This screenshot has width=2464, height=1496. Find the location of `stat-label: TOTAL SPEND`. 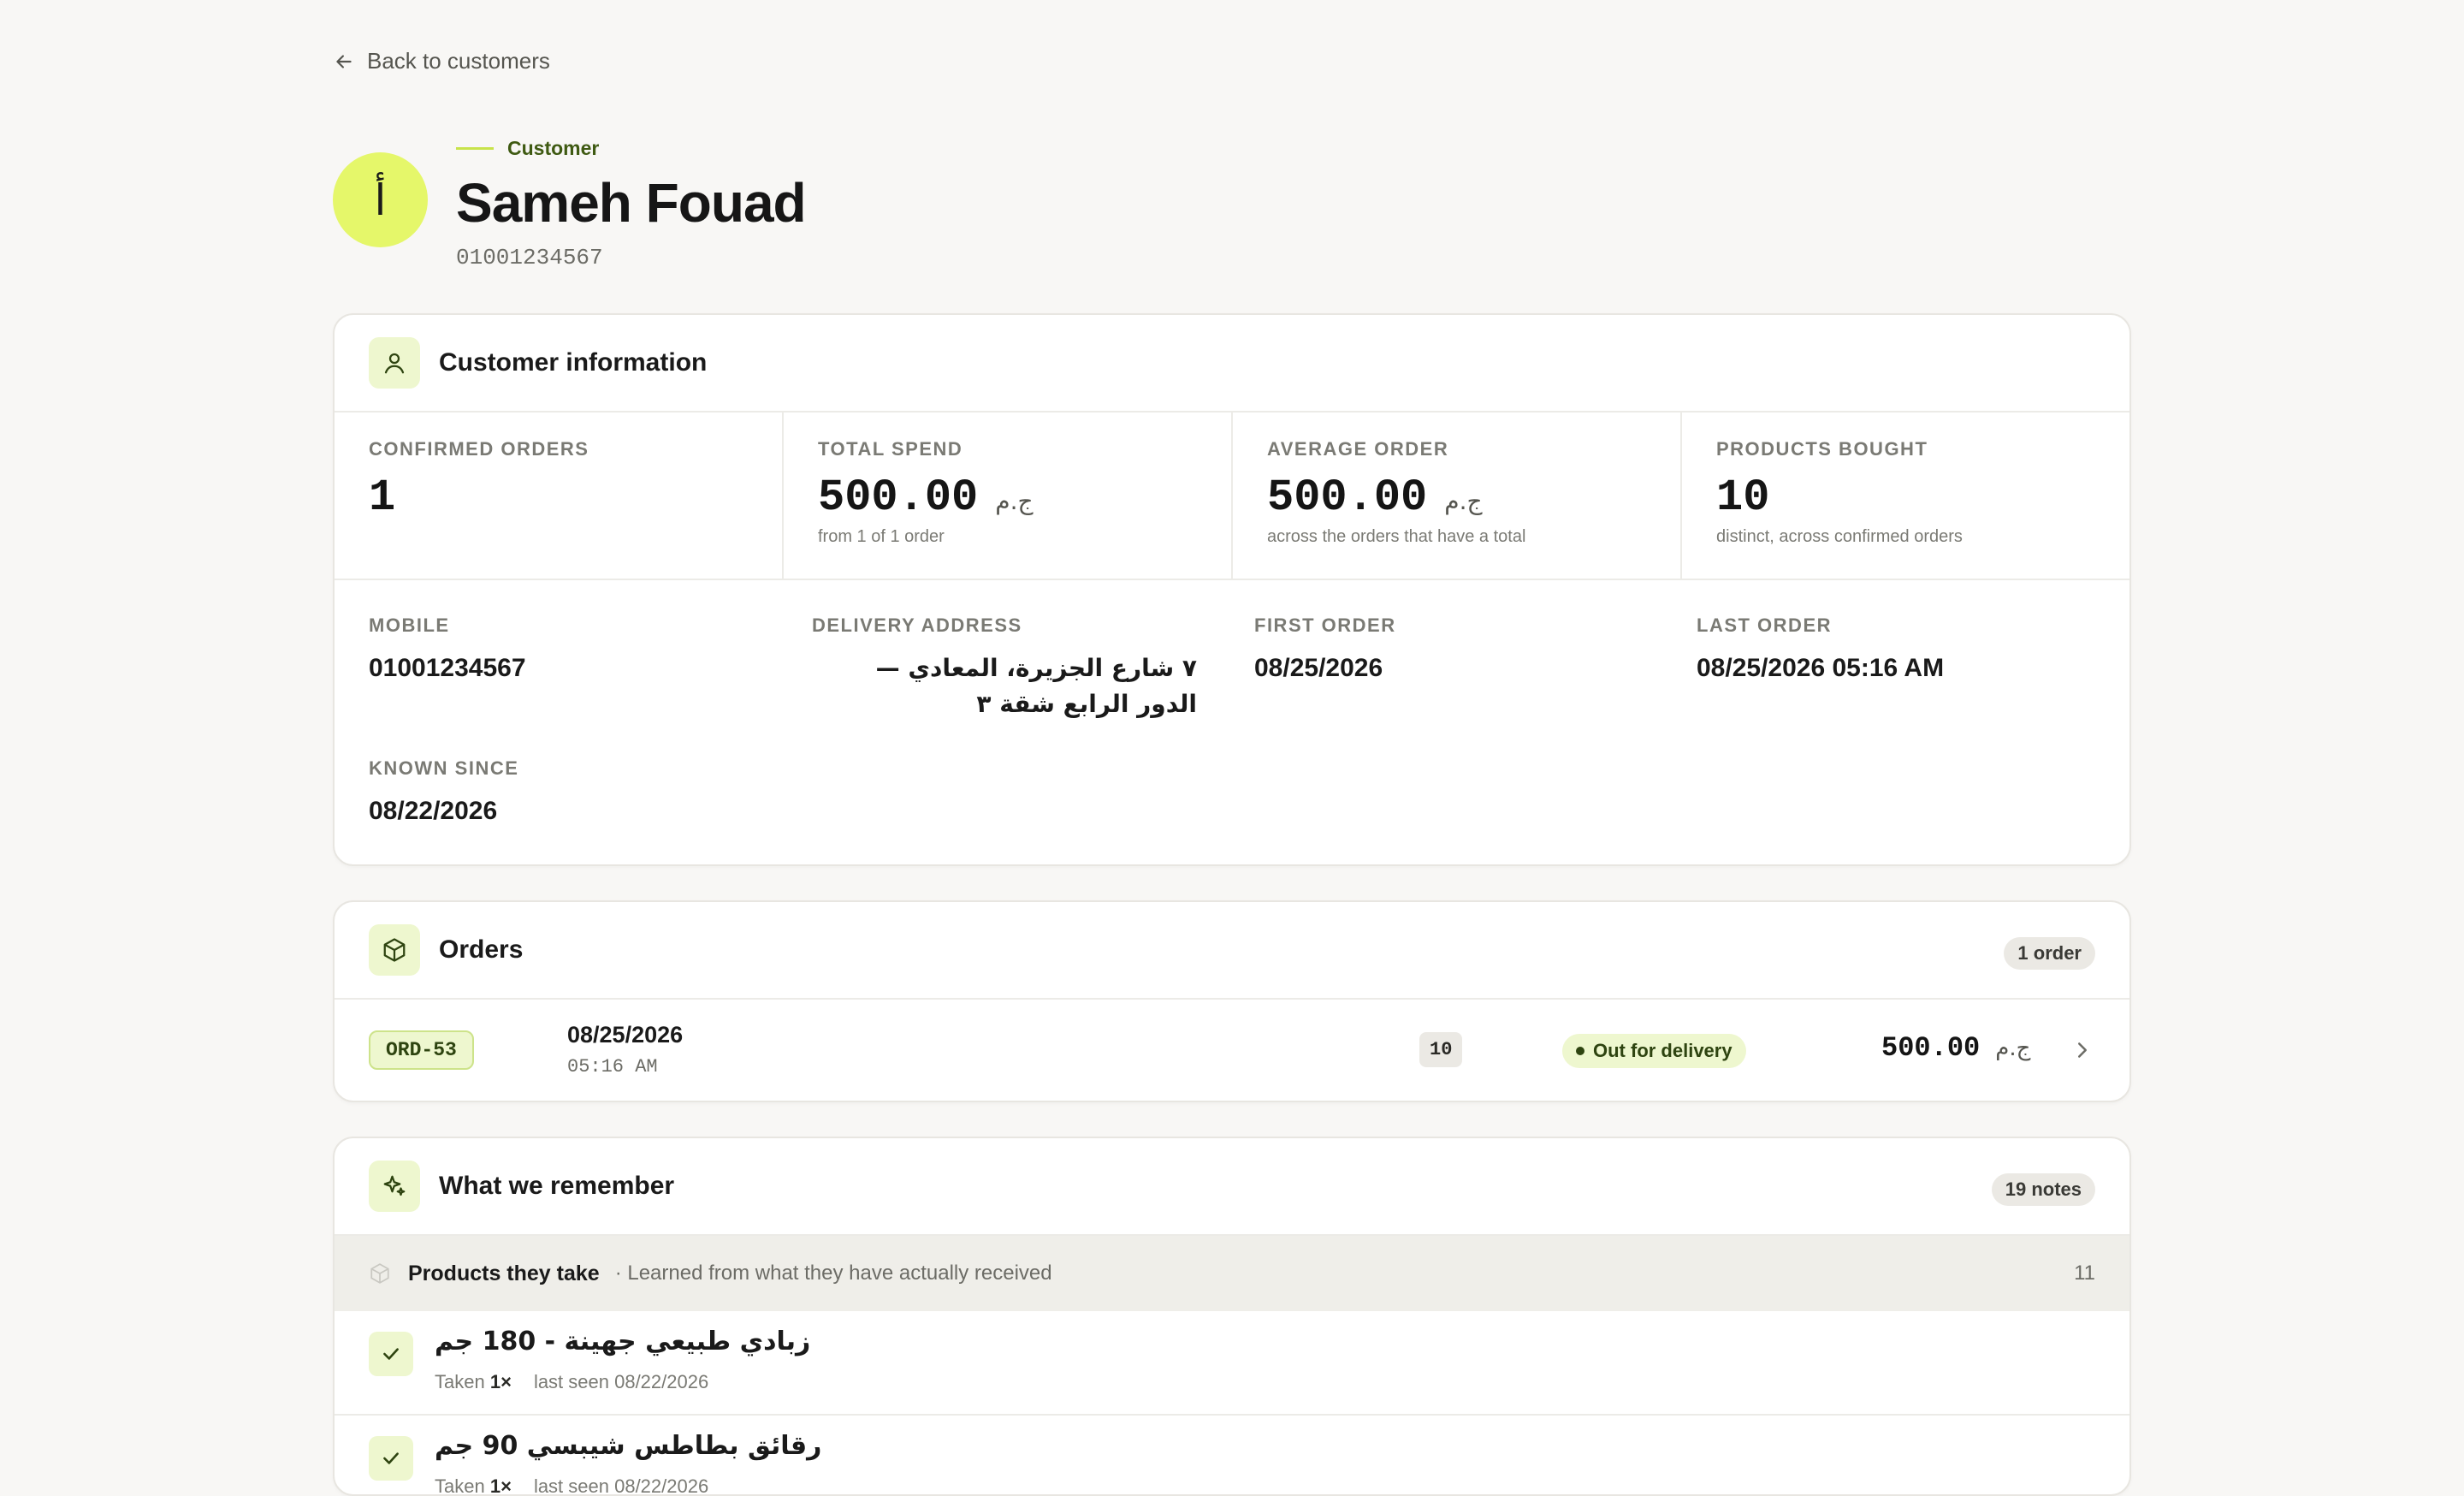

stat-label: TOTAL SPEND is located at coordinates (890, 449).